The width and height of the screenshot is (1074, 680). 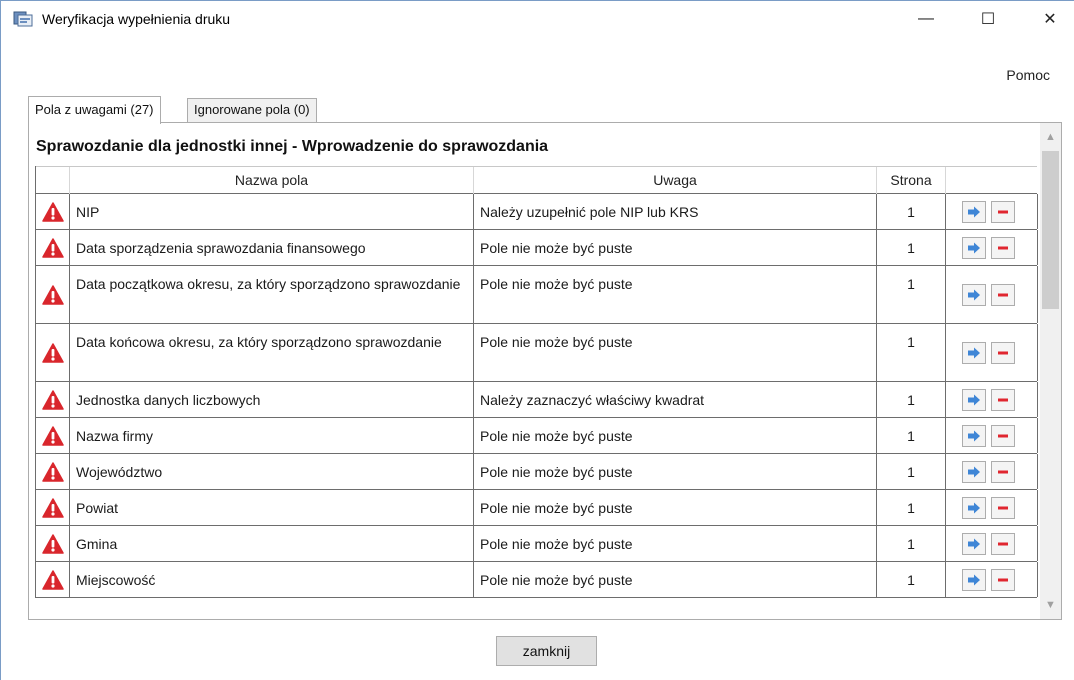 I want to click on field-name-cell: Miejscowość, so click(x=272, y=579).